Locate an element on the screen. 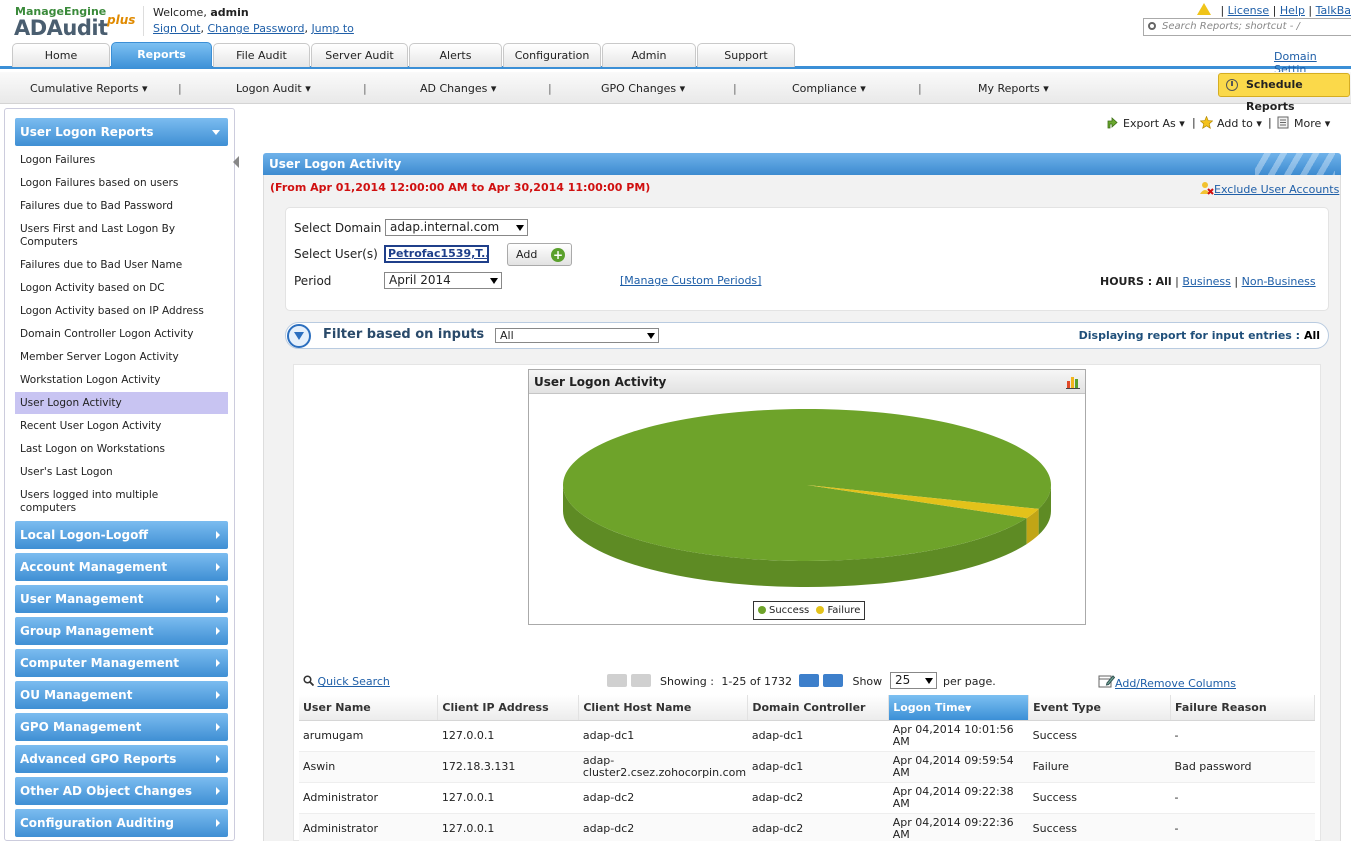  tab-admin: Admin is located at coordinates (649, 55).